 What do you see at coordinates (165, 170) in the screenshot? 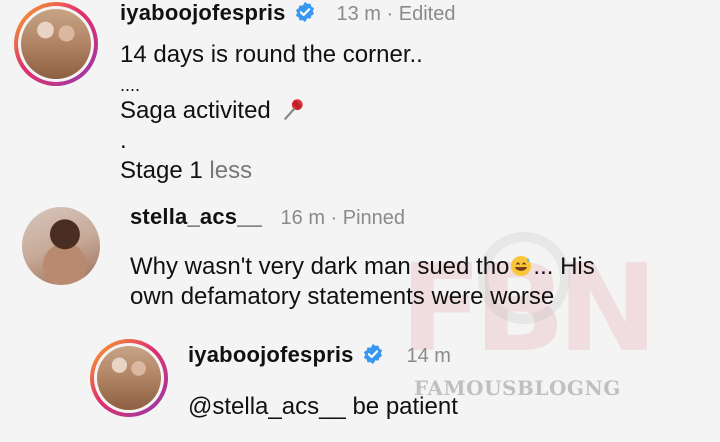
I see `post-stage-text: Stage 1` at bounding box center [165, 170].